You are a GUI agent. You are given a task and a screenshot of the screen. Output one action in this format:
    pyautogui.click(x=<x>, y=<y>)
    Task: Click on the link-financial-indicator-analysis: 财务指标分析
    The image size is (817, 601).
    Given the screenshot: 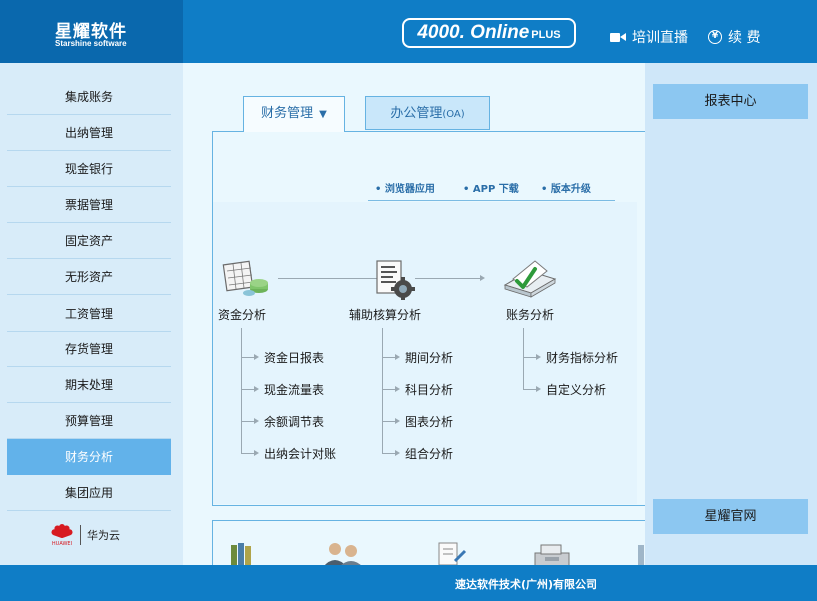 What is the action you would take?
    pyautogui.click(x=582, y=357)
    